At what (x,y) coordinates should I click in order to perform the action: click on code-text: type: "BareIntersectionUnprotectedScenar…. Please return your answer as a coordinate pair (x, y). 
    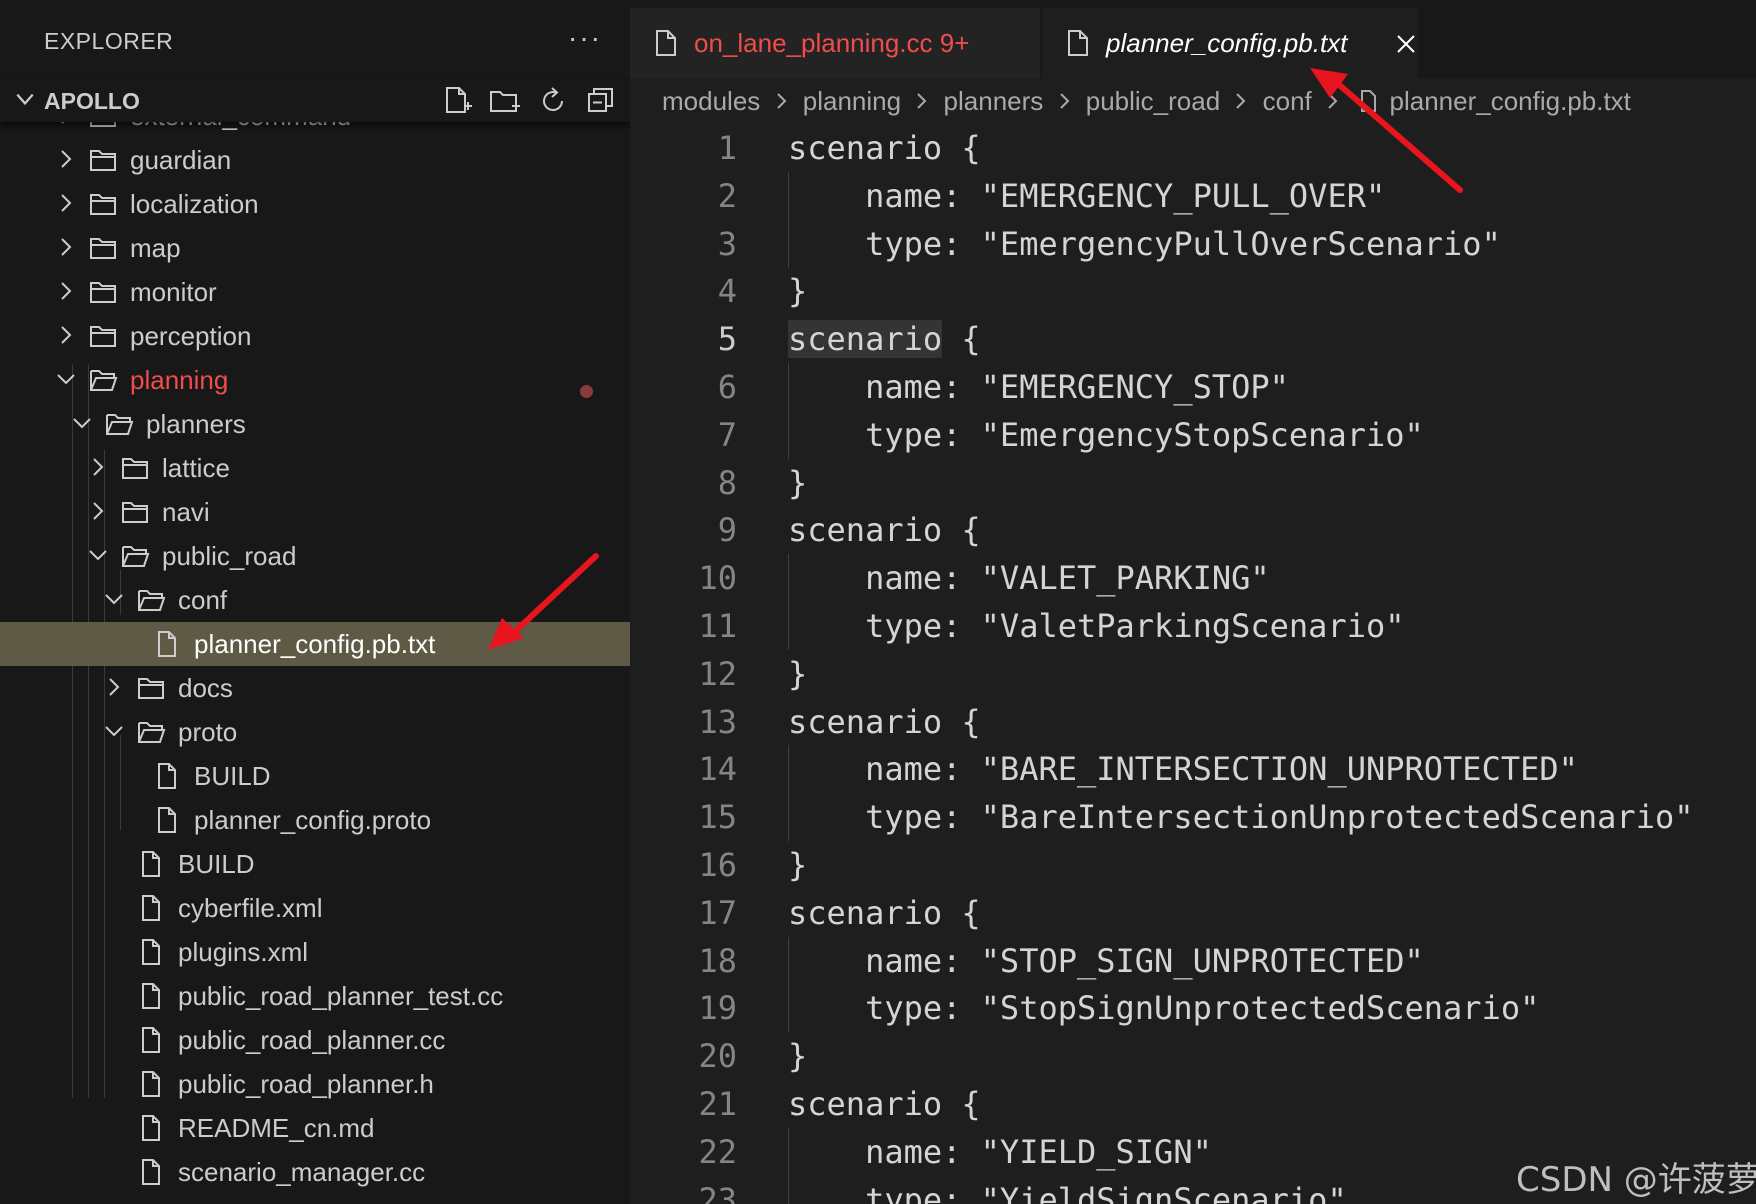
    Looking at the image, I should click on (1241, 817).